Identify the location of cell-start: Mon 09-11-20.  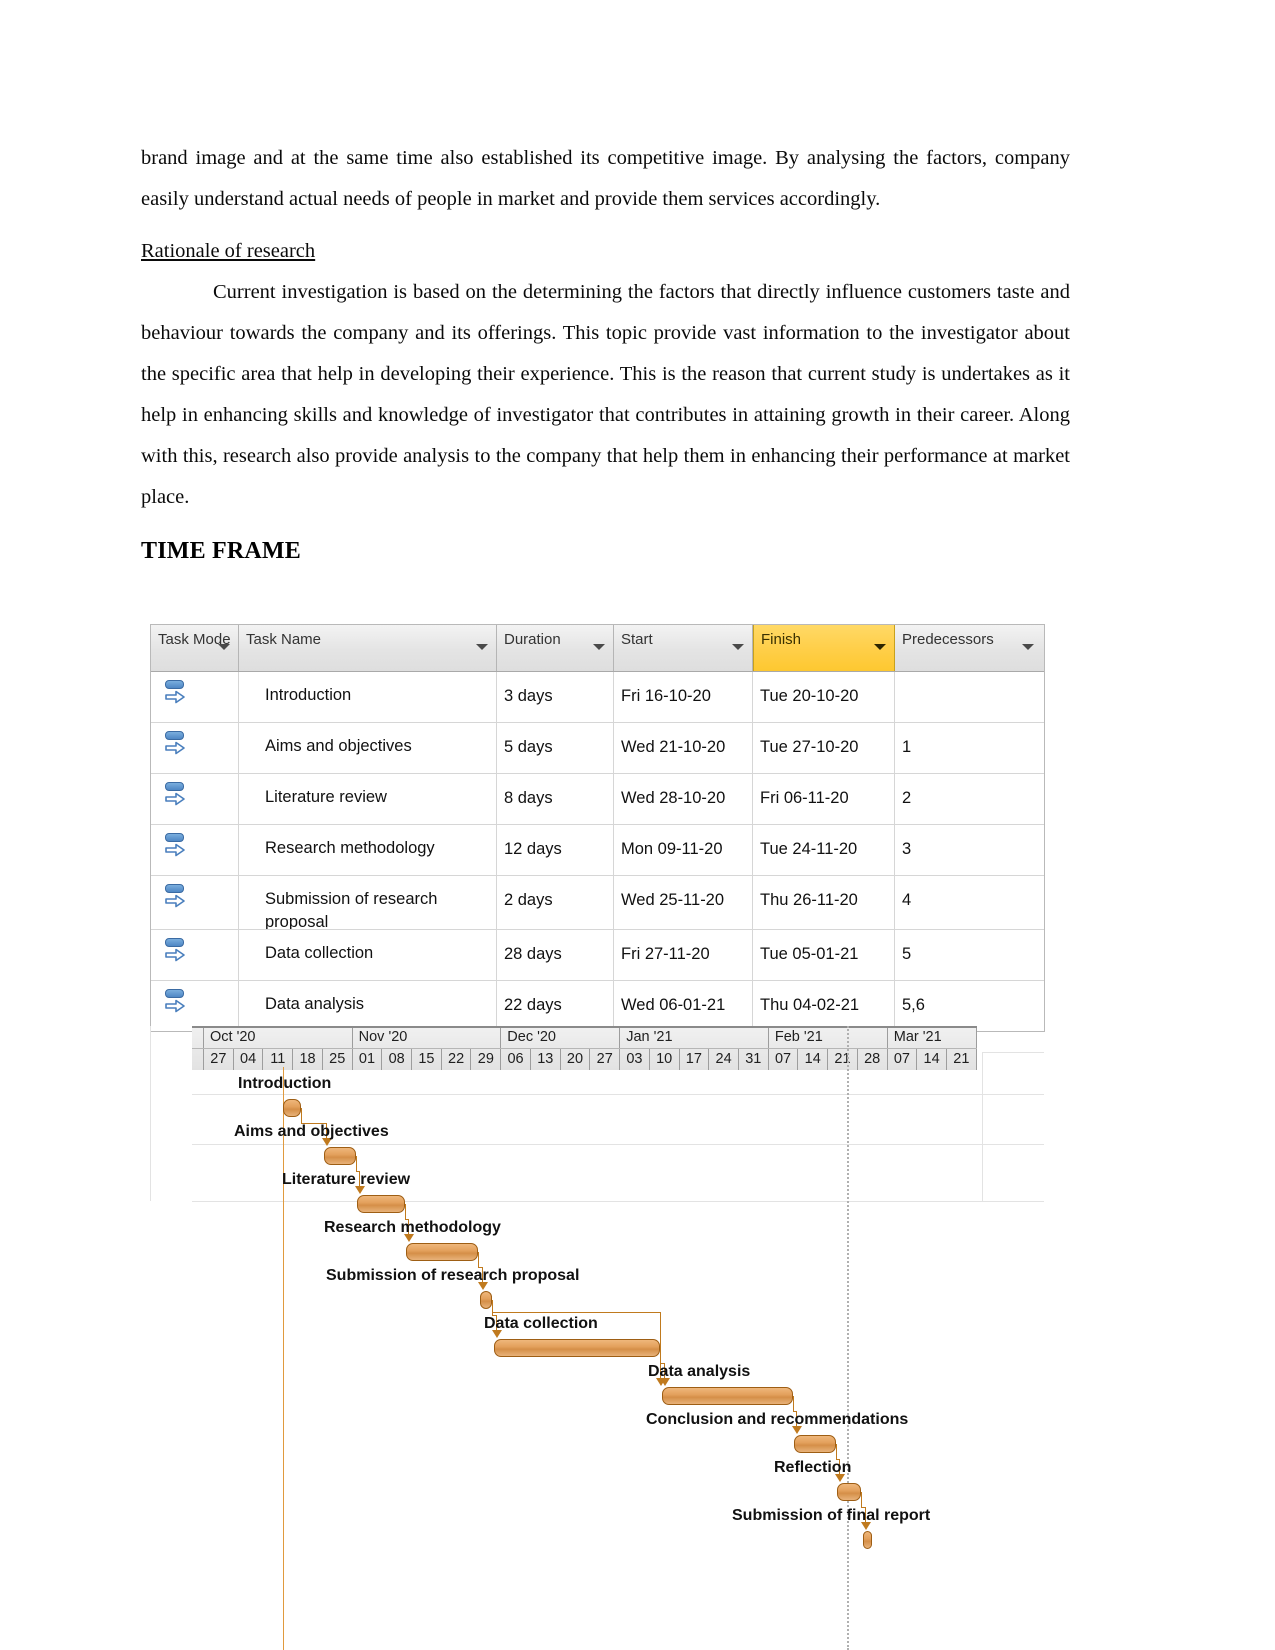
(683, 850).